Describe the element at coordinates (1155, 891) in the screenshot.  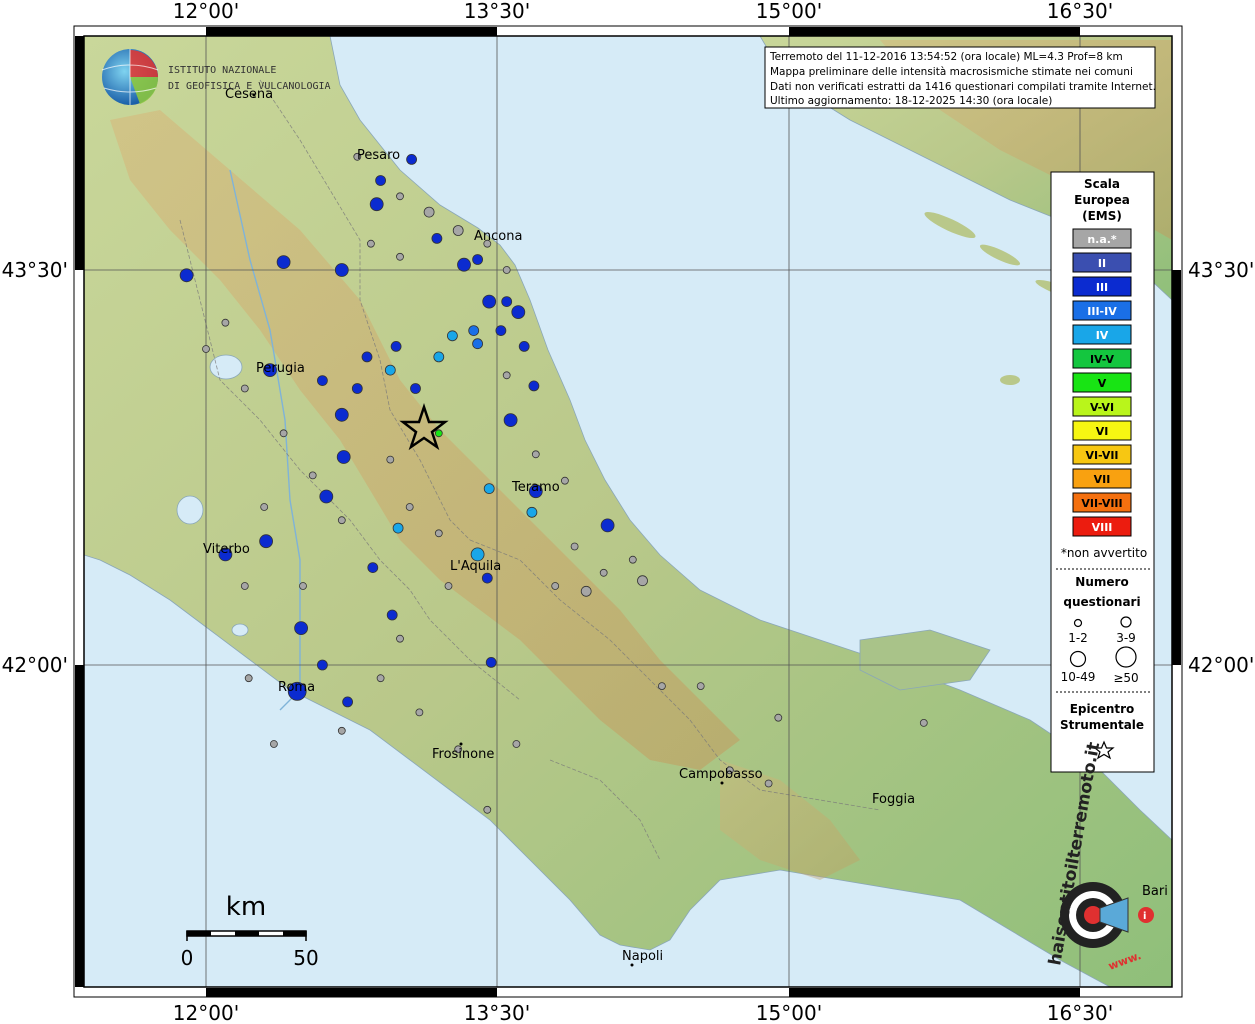
I see `city-label: Bari` at that location.